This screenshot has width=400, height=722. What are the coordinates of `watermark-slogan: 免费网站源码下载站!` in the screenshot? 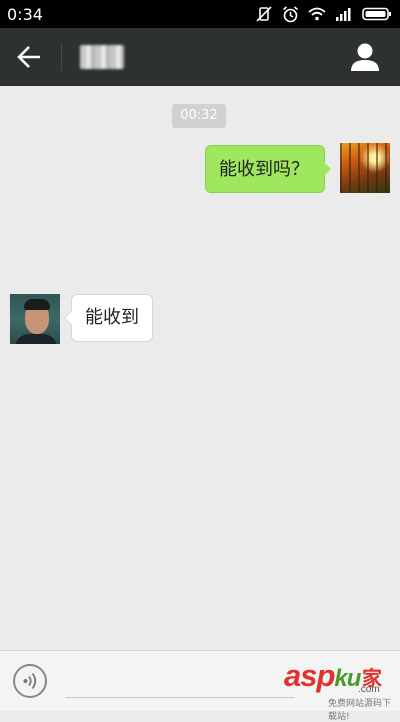 It's located at (360, 710).